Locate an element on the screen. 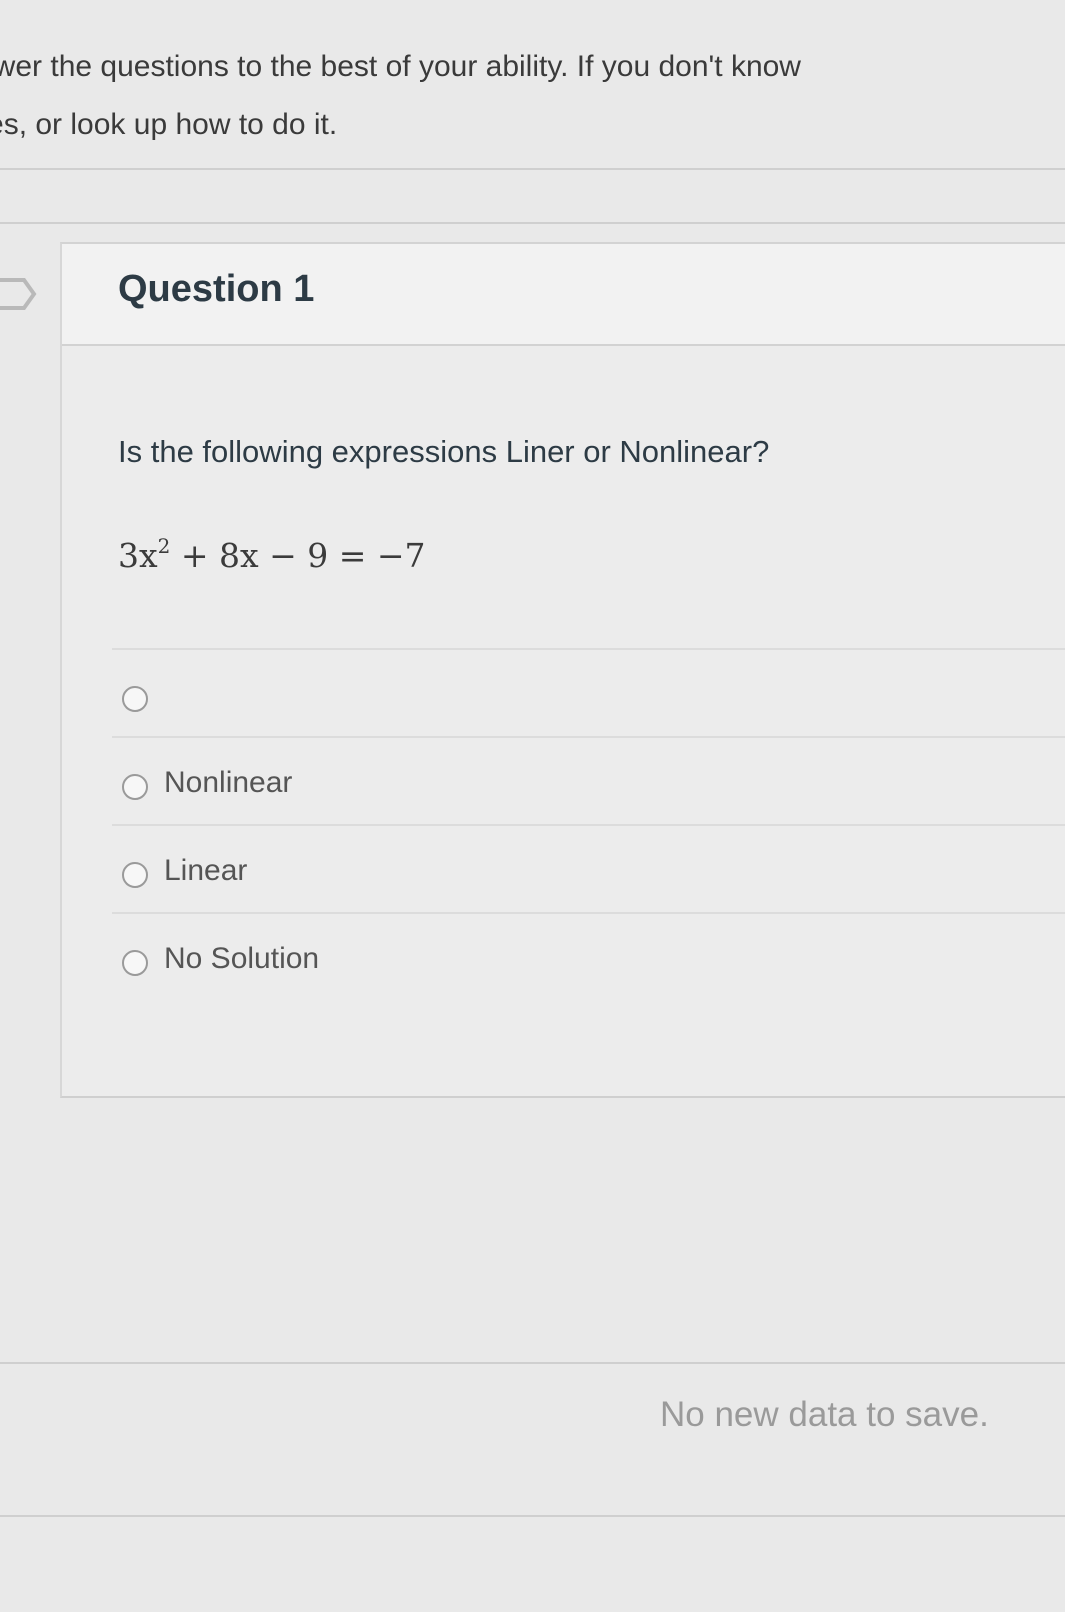  answer-label: Nonlinear is located at coordinates (228, 782).